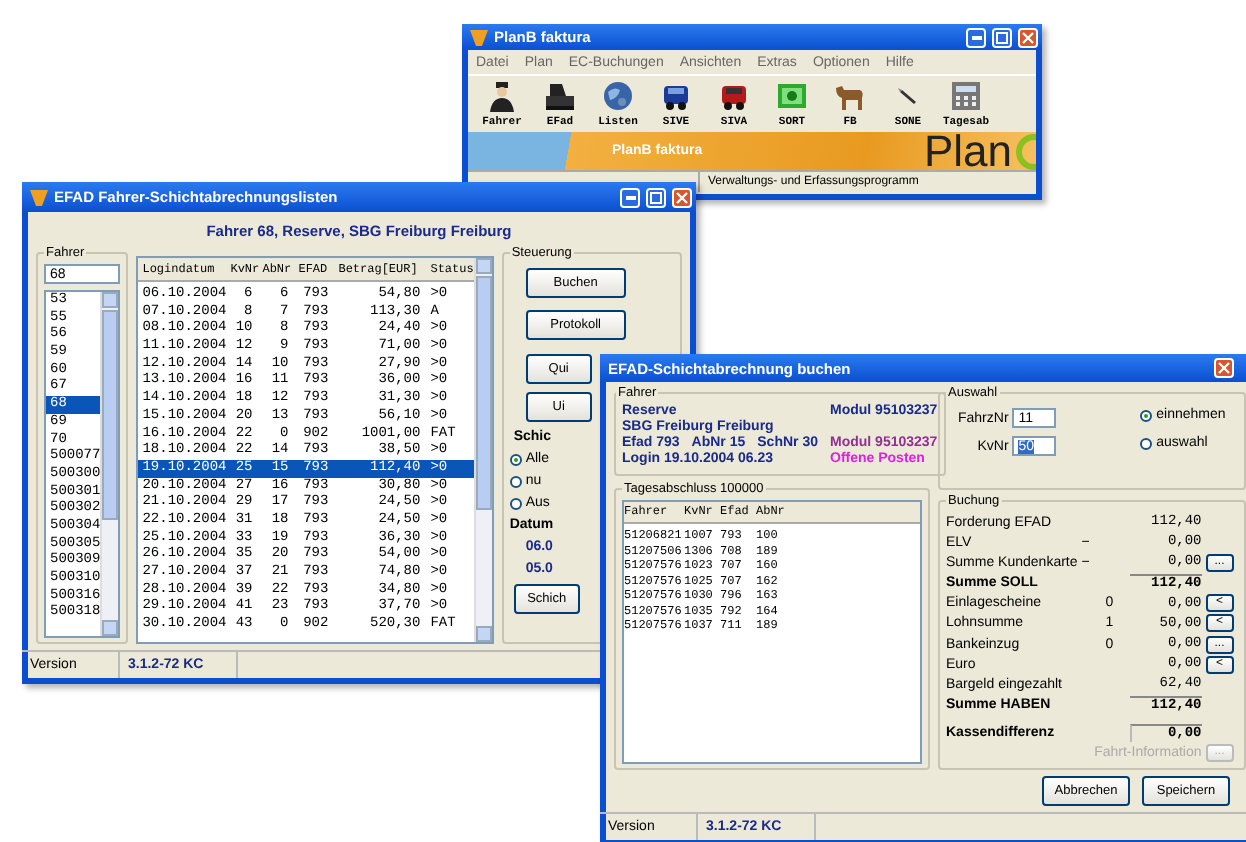 This screenshot has height=842, width=1246. Describe the element at coordinates (792, 96) in the screenshot. I see `banknote-icon` at that location.